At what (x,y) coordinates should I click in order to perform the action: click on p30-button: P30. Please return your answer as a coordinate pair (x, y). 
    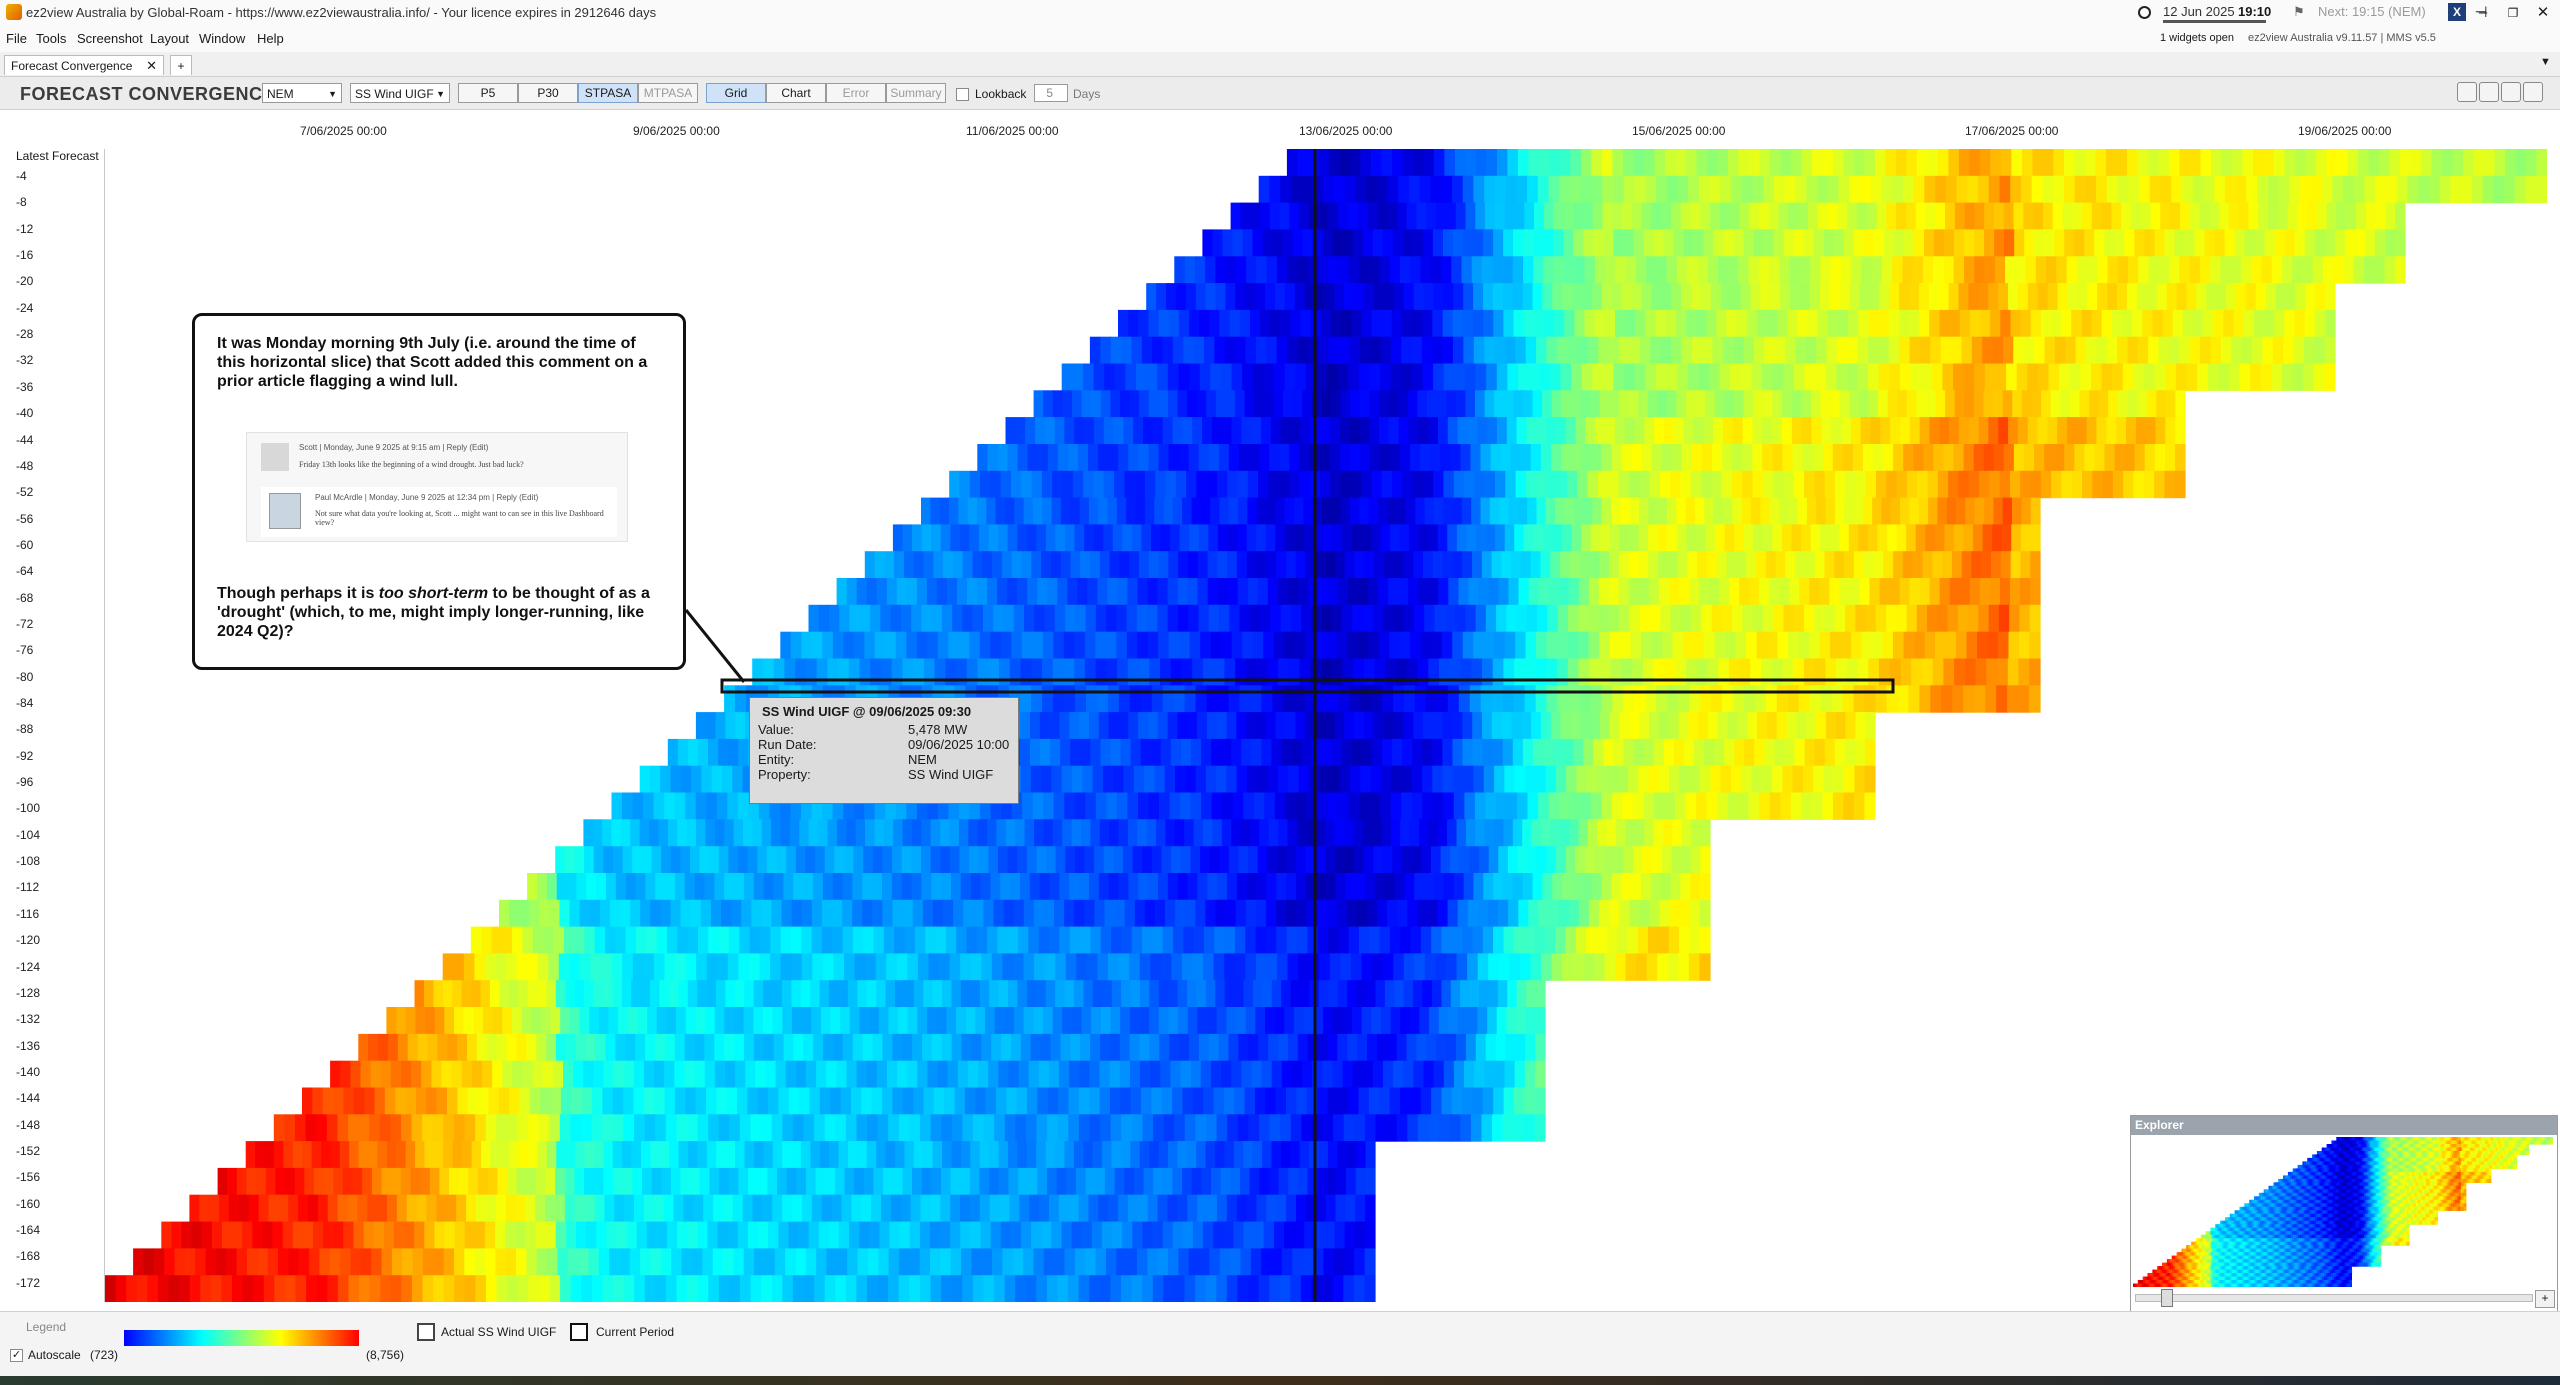
    Looking at the image, I should click on (548, 93).